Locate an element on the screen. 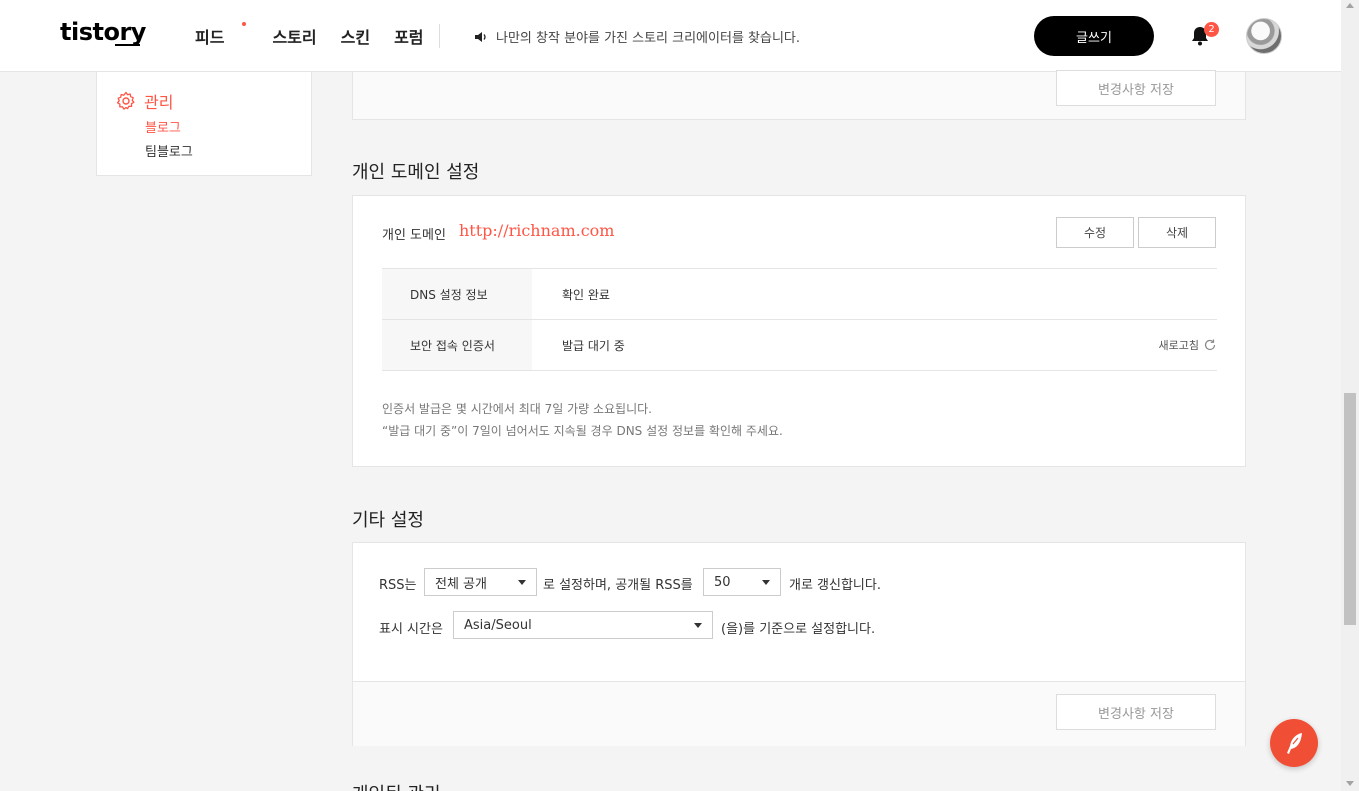  floating-action-button is located at coordinates (1294, 743).